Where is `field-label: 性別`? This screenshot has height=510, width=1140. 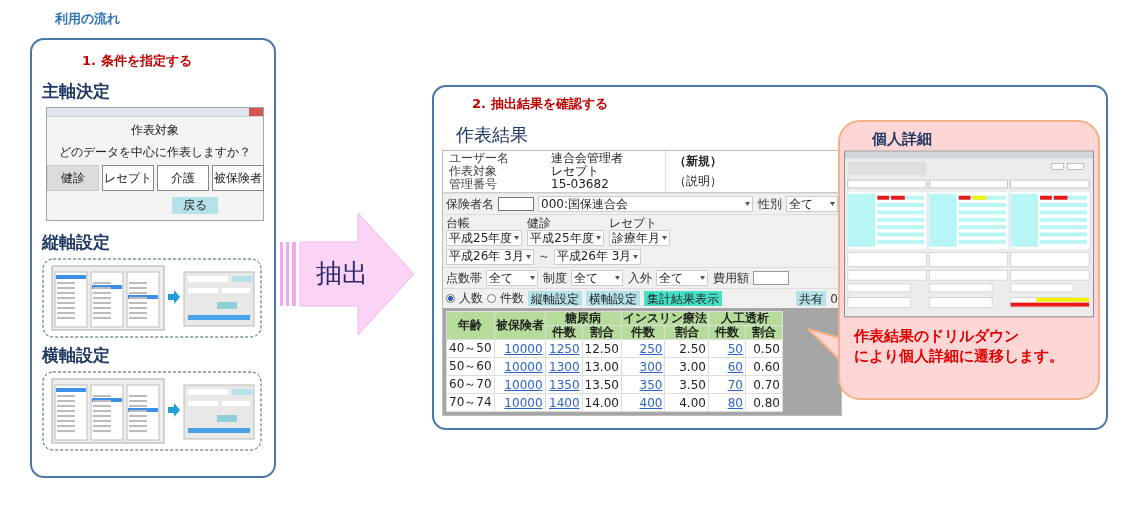 field-label: 性別 is located at coordinates (770, 204).